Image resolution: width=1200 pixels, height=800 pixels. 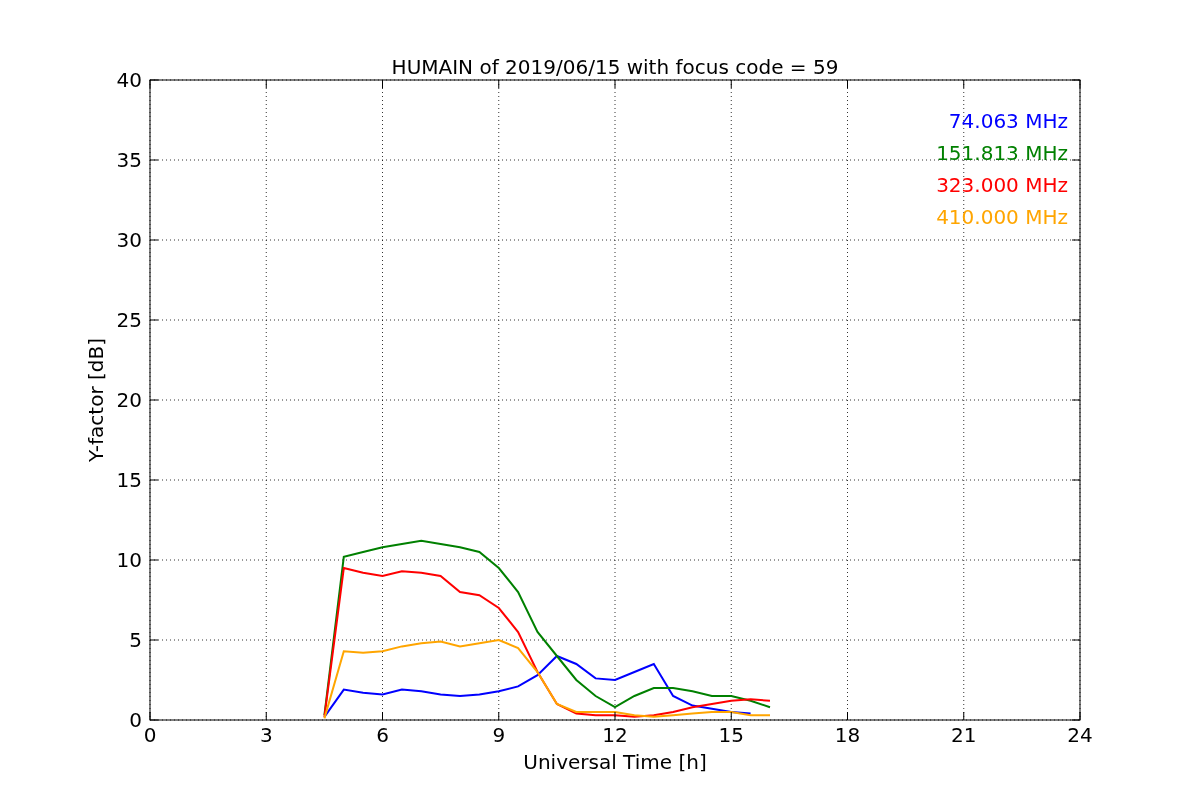 I want to click on x-tick-label: 18, so click(x=847, y=735).